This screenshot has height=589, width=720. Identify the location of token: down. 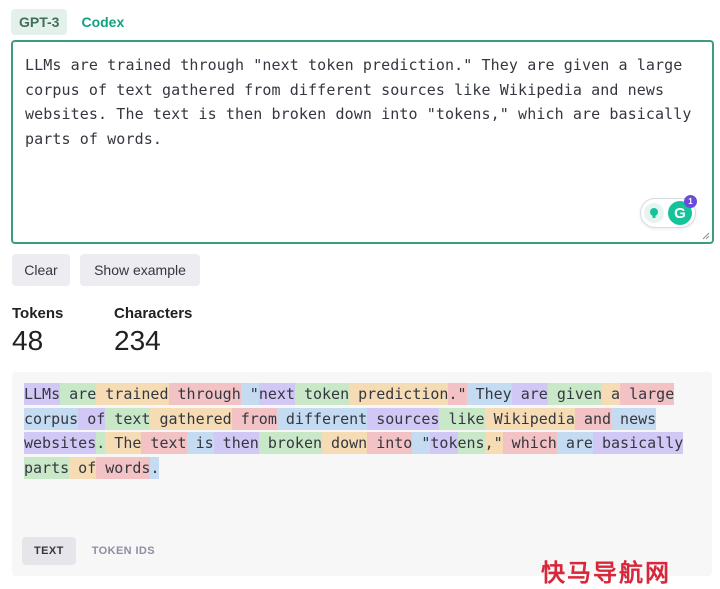
(345, 443).